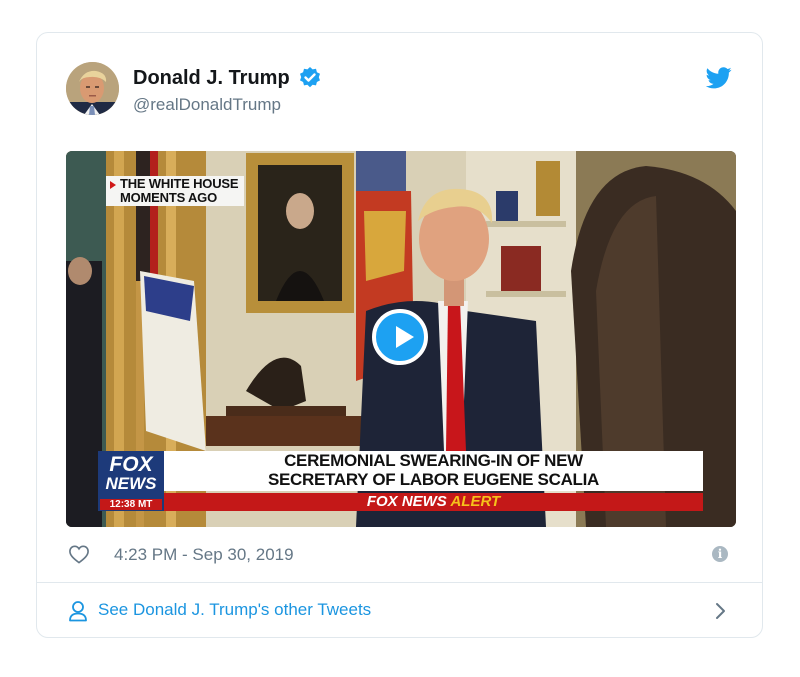 This screenshot has width=800, height=677. I want to click on verified-badge-icon, so click(310, 78).